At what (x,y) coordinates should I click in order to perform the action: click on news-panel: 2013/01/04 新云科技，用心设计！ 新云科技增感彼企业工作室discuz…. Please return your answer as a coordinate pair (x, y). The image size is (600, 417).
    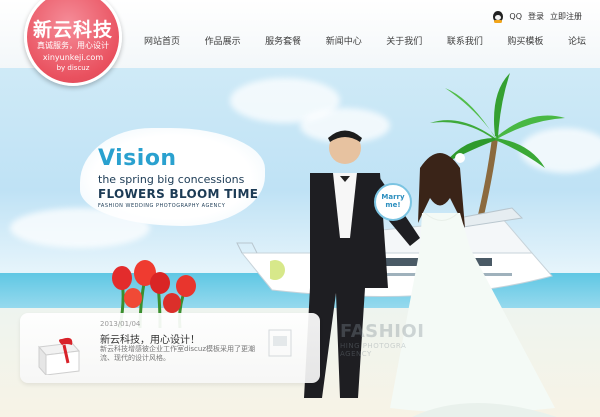
    Looking at the image, I should click on (170, 348).